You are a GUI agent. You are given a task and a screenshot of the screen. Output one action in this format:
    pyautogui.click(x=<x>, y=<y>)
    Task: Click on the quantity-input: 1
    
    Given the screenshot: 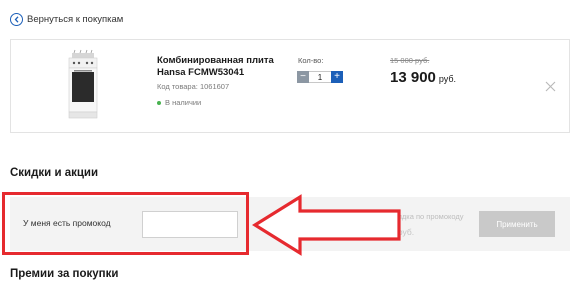 What is the action you would take?
    pyautogui.click(x=320, y=76)
    